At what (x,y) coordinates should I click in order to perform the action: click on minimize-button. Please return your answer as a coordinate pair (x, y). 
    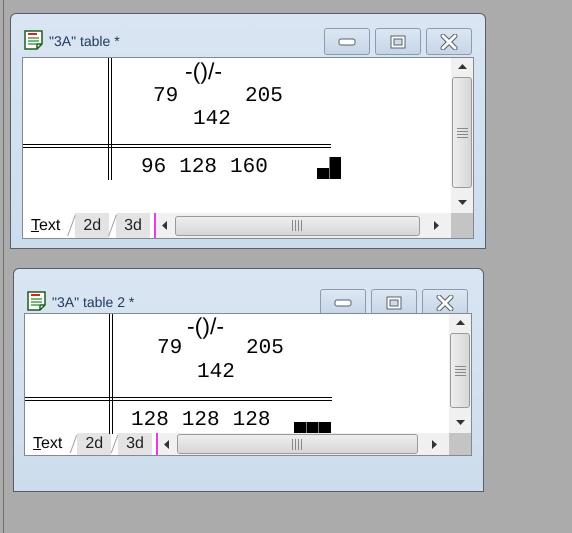
    Looking at the image, I should click on (347, 41).